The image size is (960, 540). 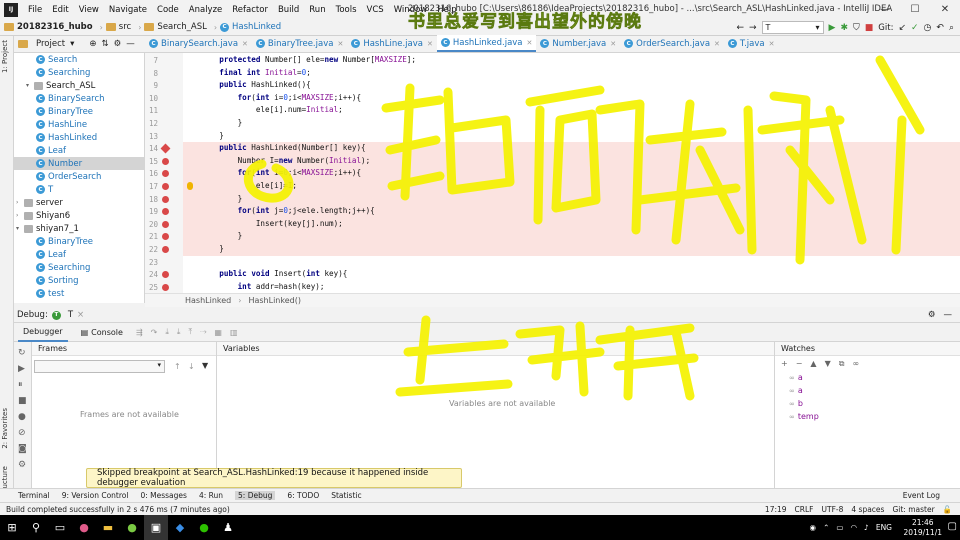 I want to click on close-icon: ×, so click(x=80, y=315).